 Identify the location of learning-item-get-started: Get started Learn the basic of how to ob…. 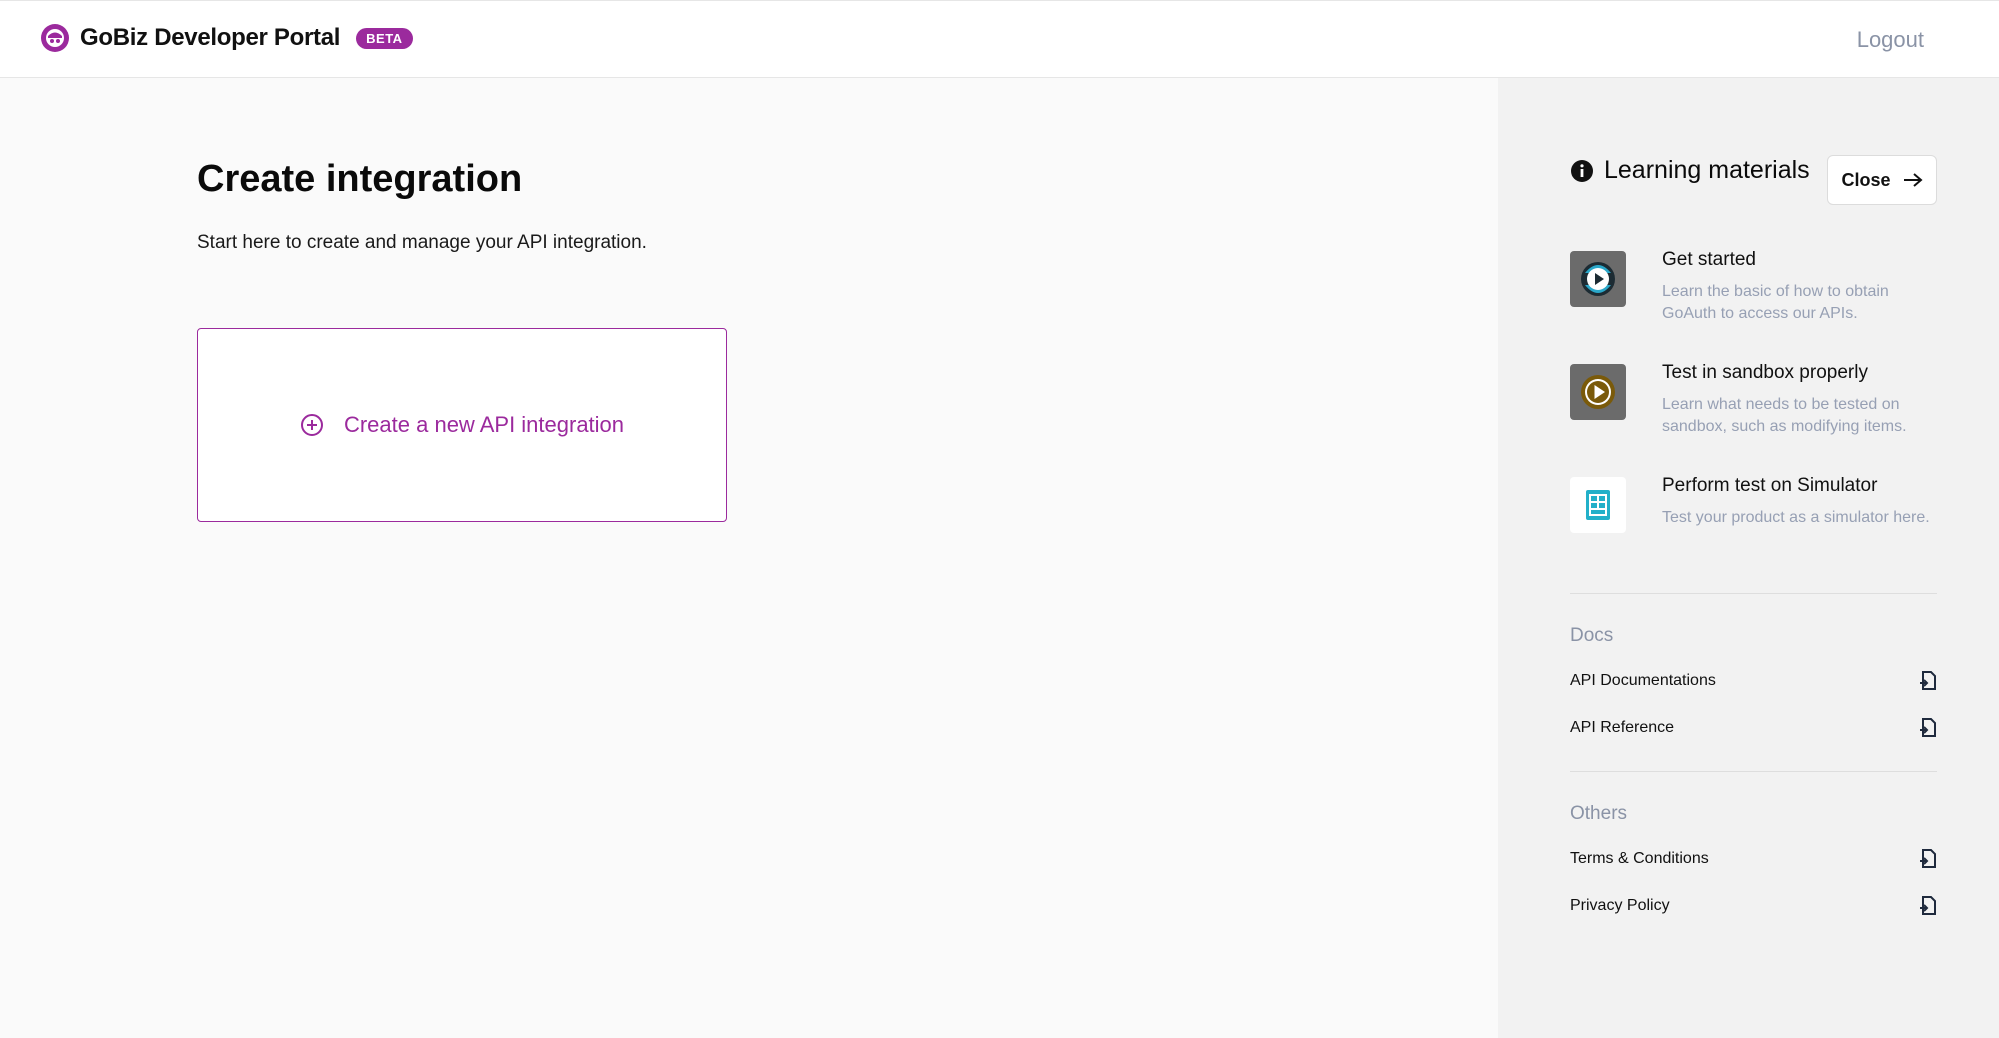
(1760, 287).